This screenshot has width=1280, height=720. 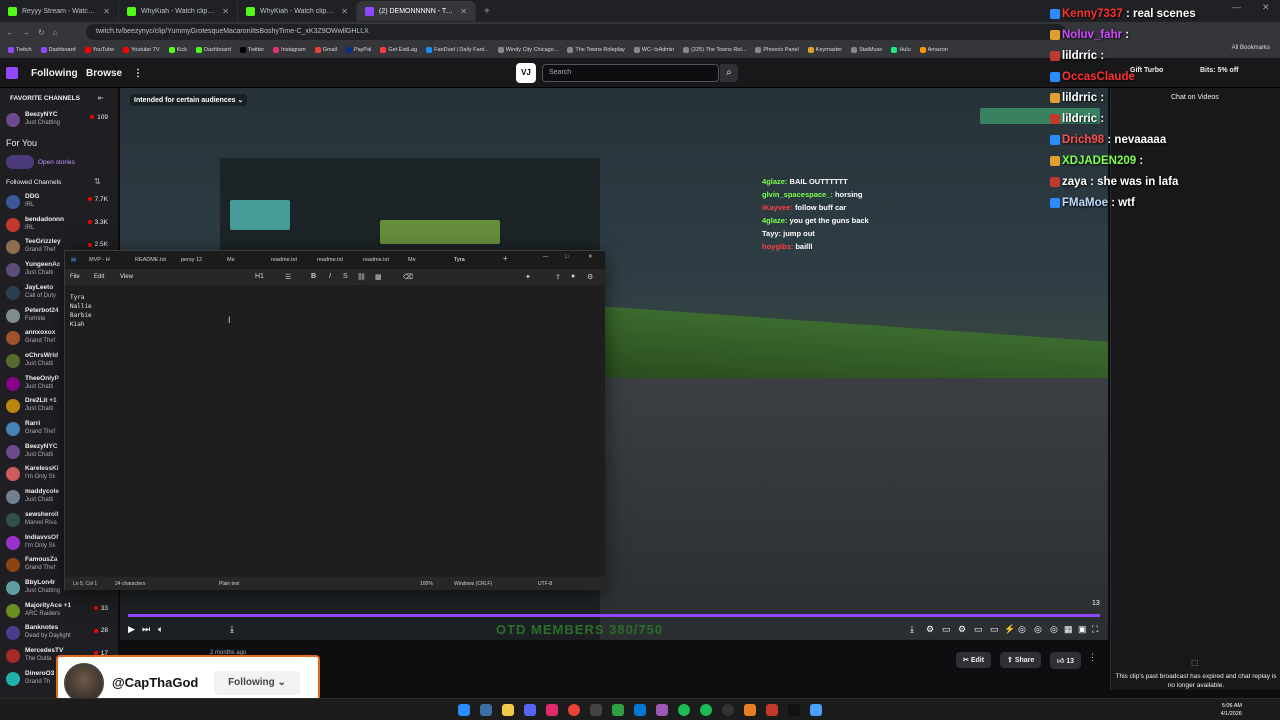 What do you see at coordinates (1095, 629) in the screenshot?
I see `fullscreen-icon: ⛶` at bounding box center [1095, 629].